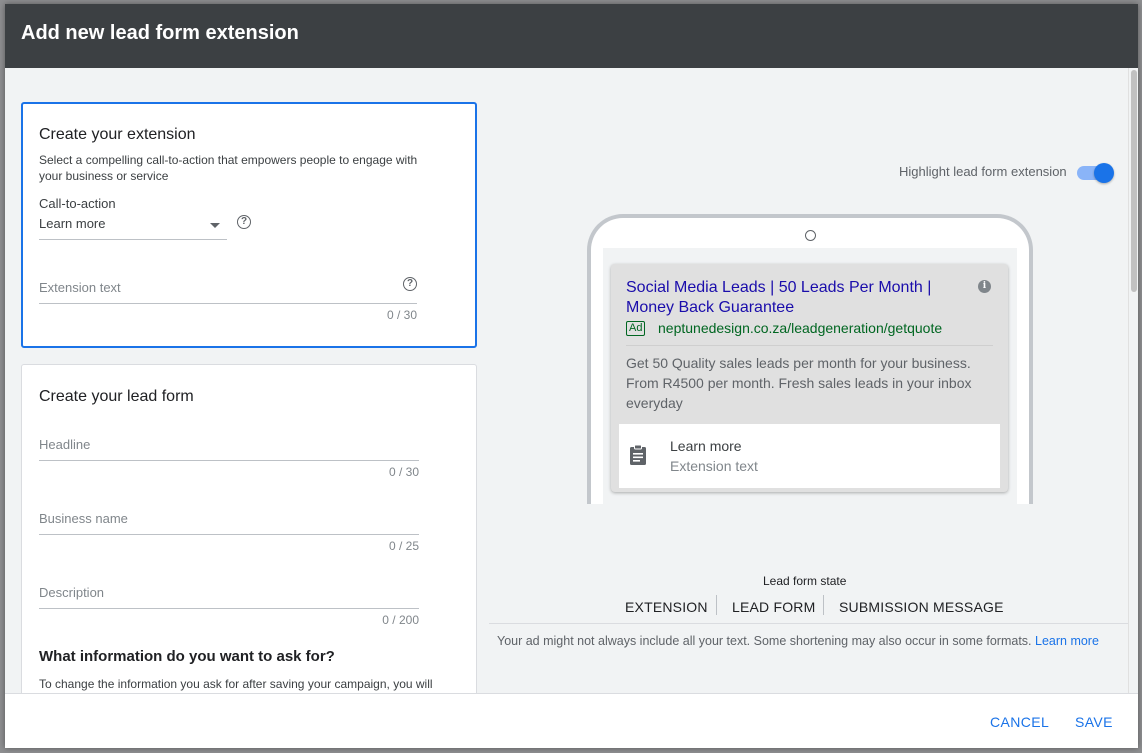  What do you see at coordinates (1019, 722) in the screenshot?
I see `cancel-button: CANCEL` at bounding box center [1019, 722].